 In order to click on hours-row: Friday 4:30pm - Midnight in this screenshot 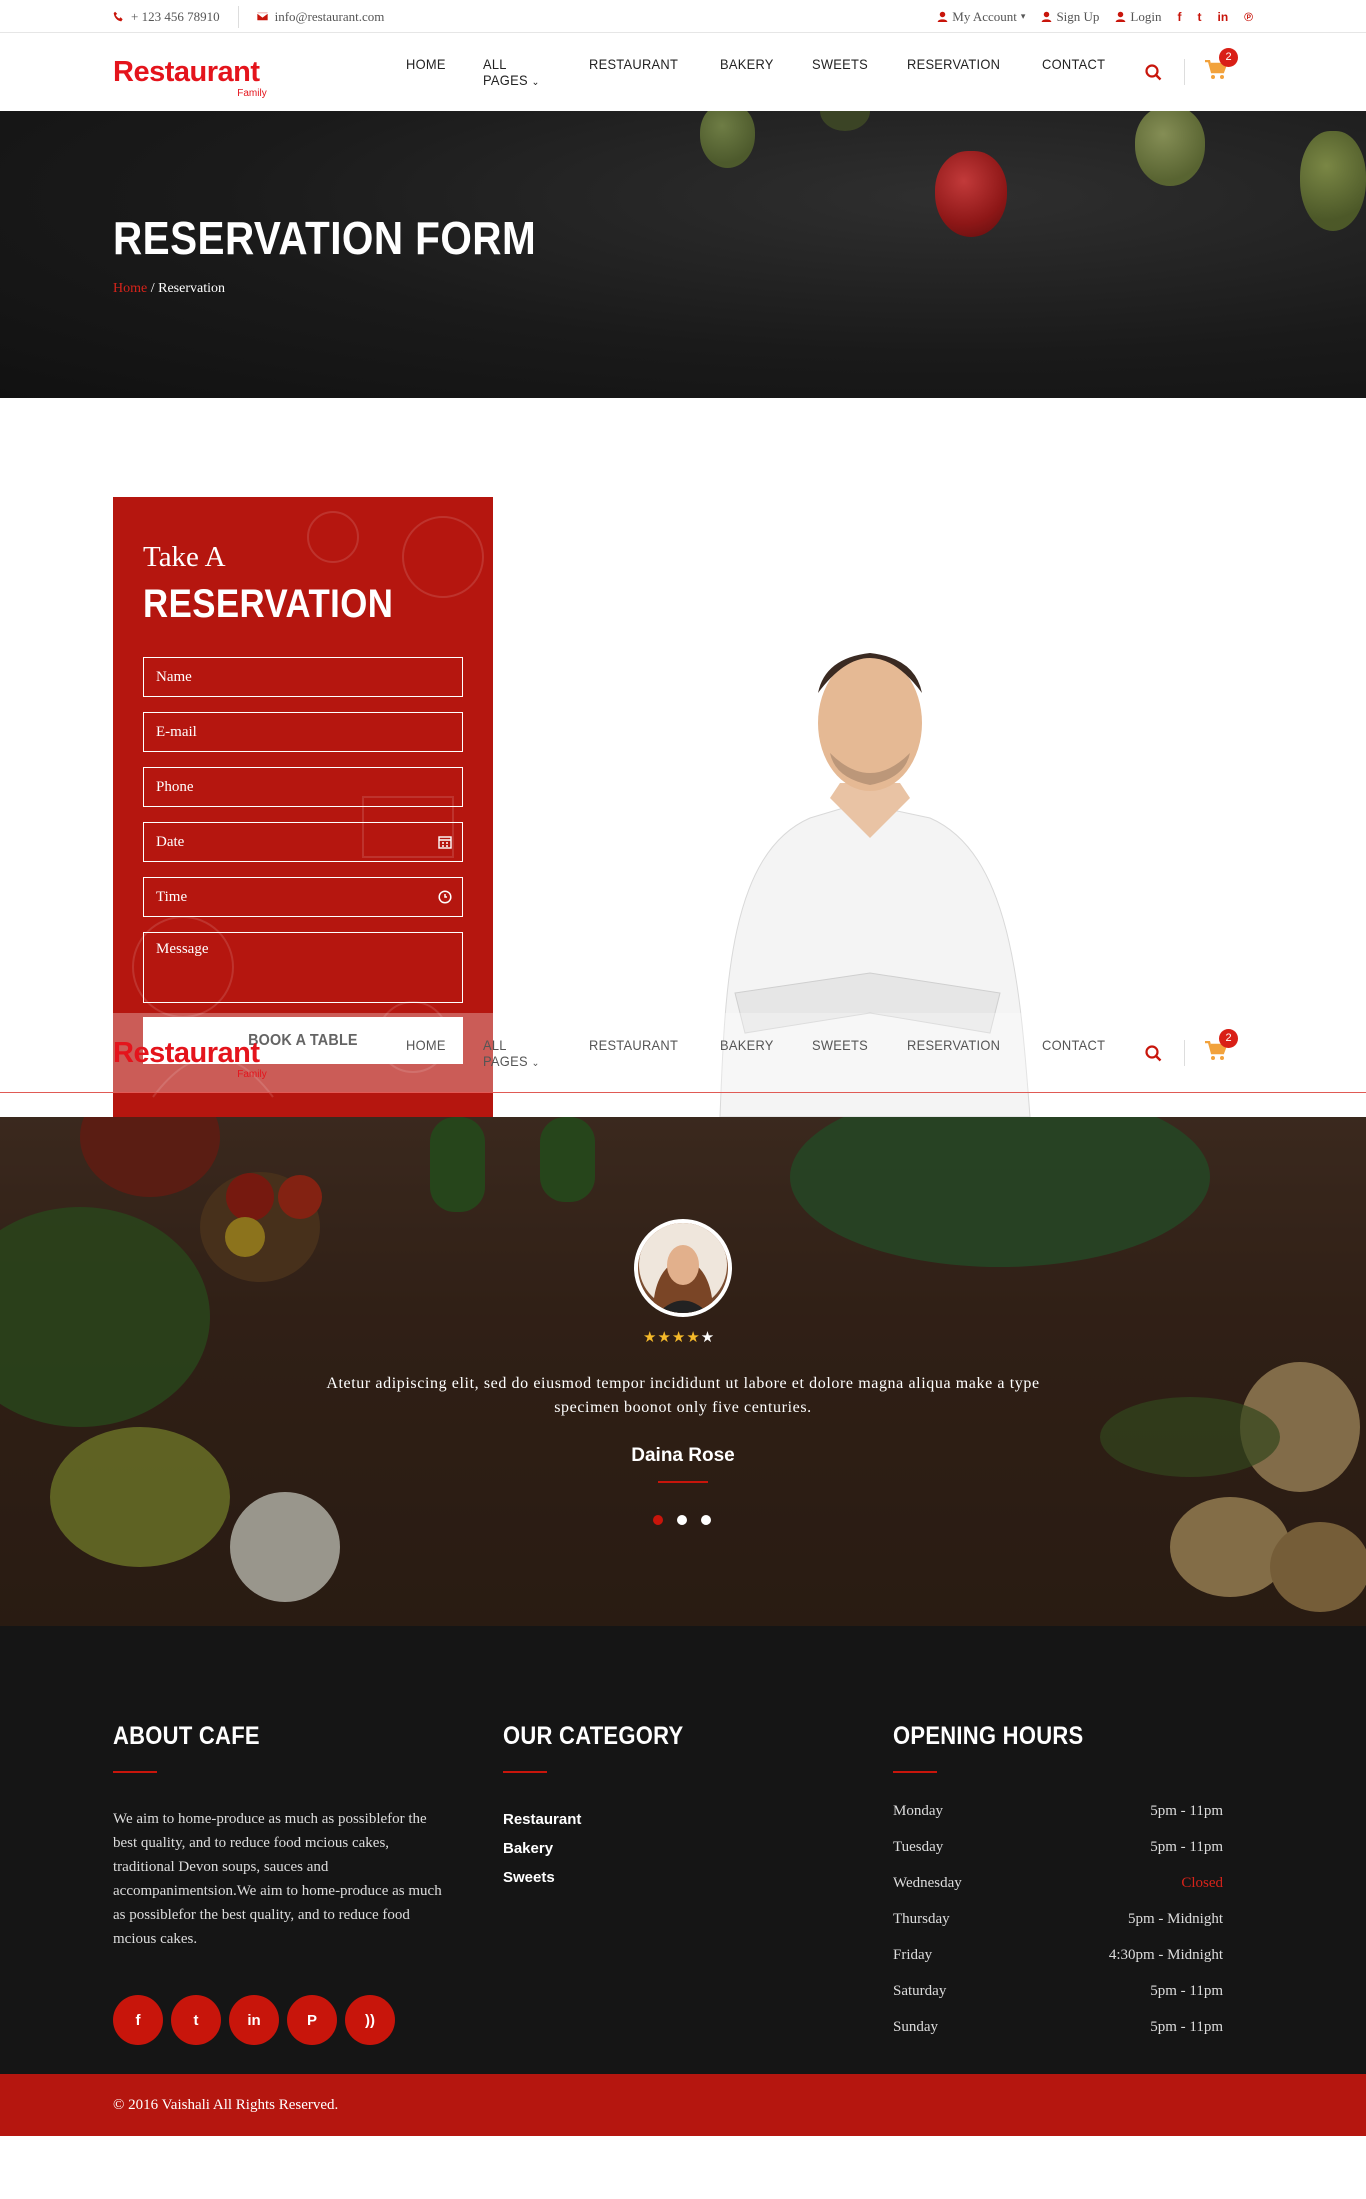, I will do `click(1058, 1965)`.